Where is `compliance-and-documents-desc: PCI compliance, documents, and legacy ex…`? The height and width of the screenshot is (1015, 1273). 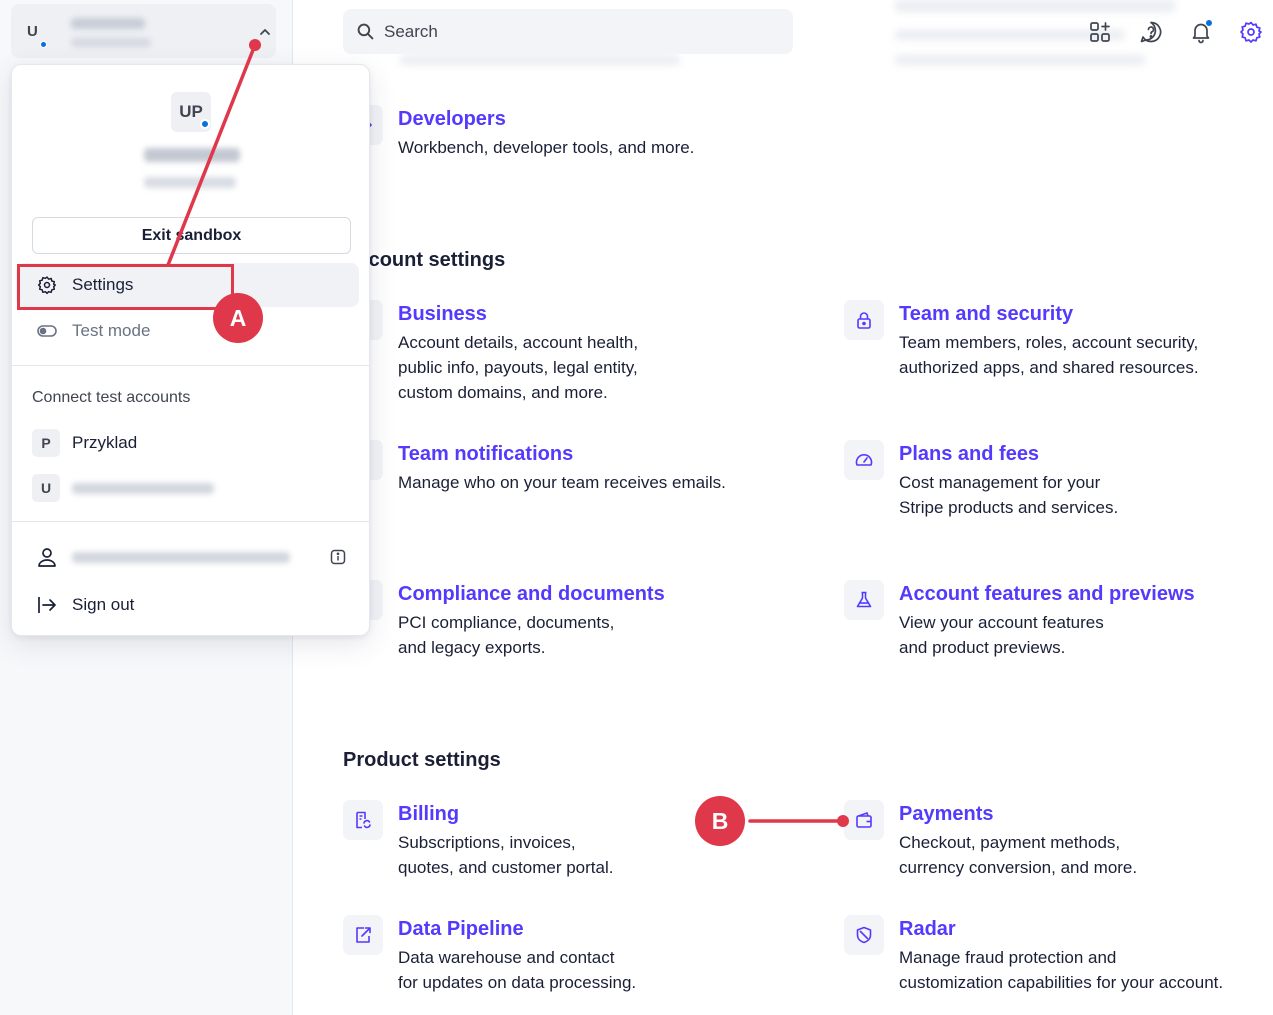
compliance-and-documents-desc: PCI compliance, documents, and legacy ex… is located at coordinates (506, 635).